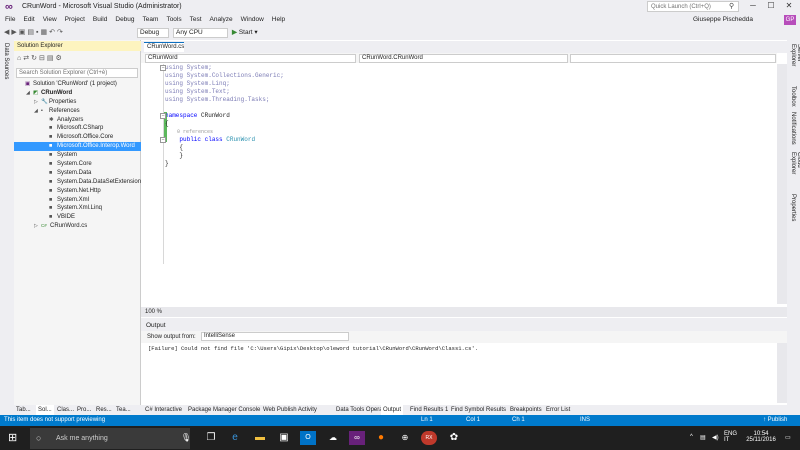  What do you see at coordinates (284, 438) in the screenshot?
I see `store-icon: ▣` at bounding box center [284, 438].